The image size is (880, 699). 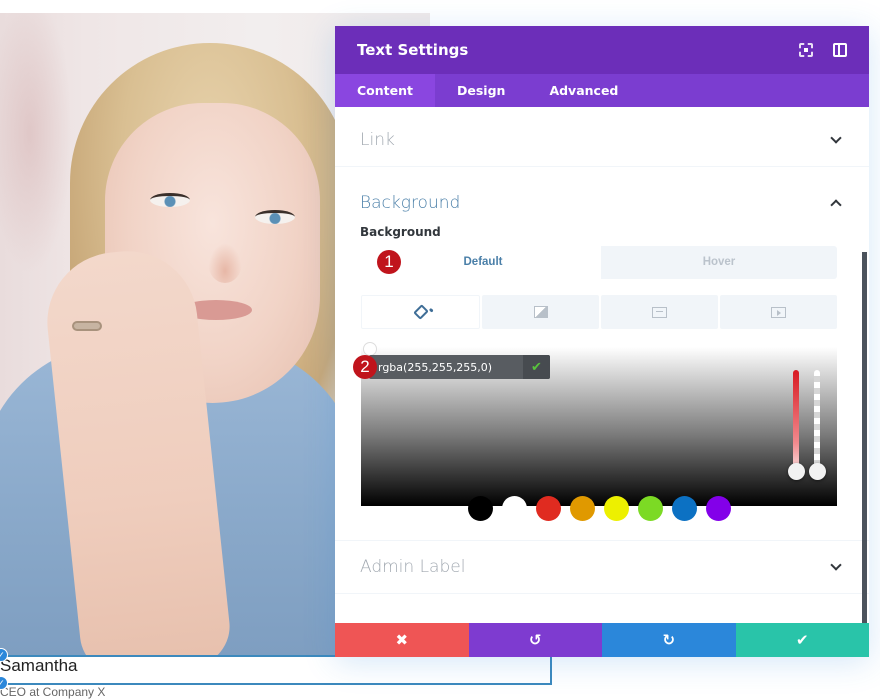 I want to click on photo-eye-left, so click(x=170, y=200).